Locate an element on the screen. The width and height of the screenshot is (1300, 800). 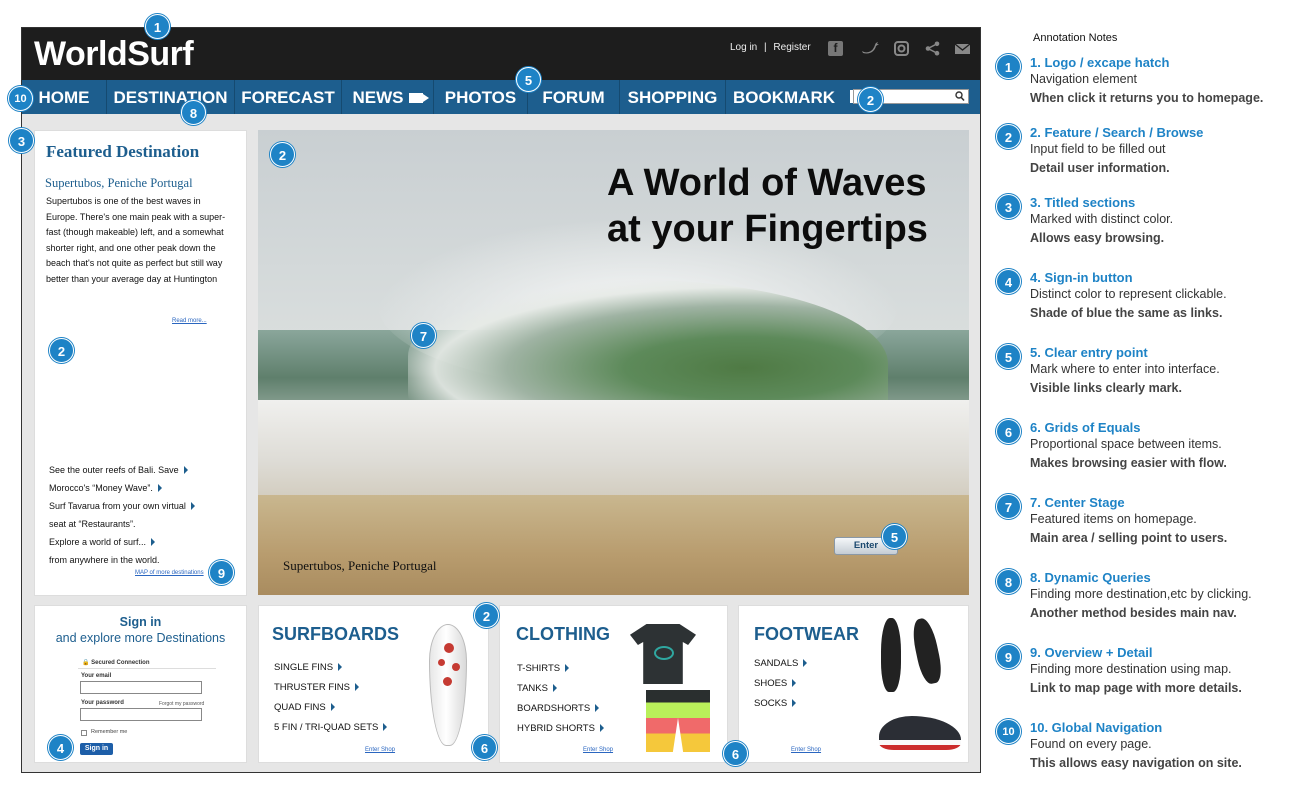
annotation-marker-3: 3 is located at coordinates (21, 140).